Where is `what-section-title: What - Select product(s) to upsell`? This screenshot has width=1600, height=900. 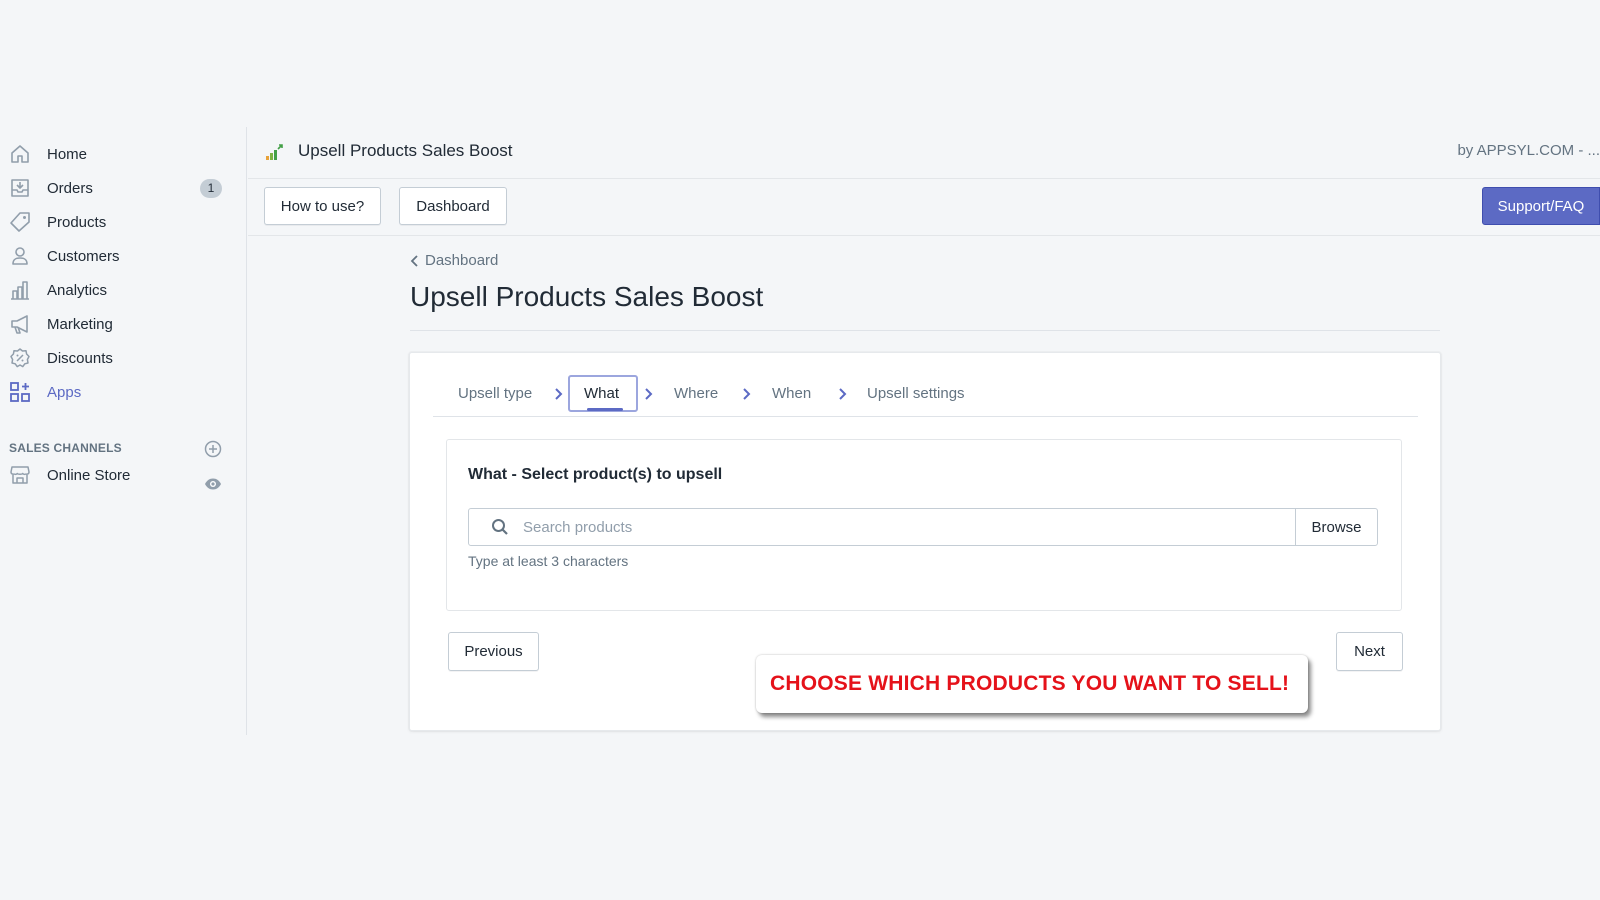
what-section-title: What - Select product(s) to upsell is located at coordinates (595, 474).